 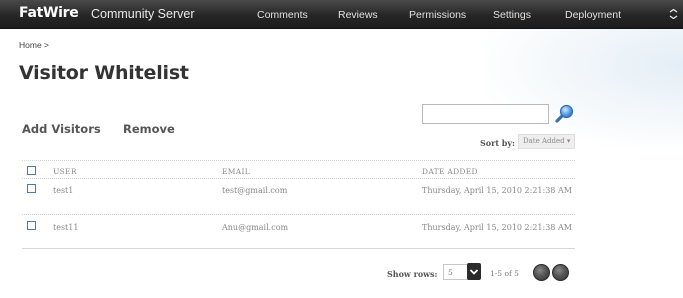 What do you see at coordinates (104, 73) in the screenshot?
I see `page-title: Visitor Whitelist` at bounding box center [104, 73].